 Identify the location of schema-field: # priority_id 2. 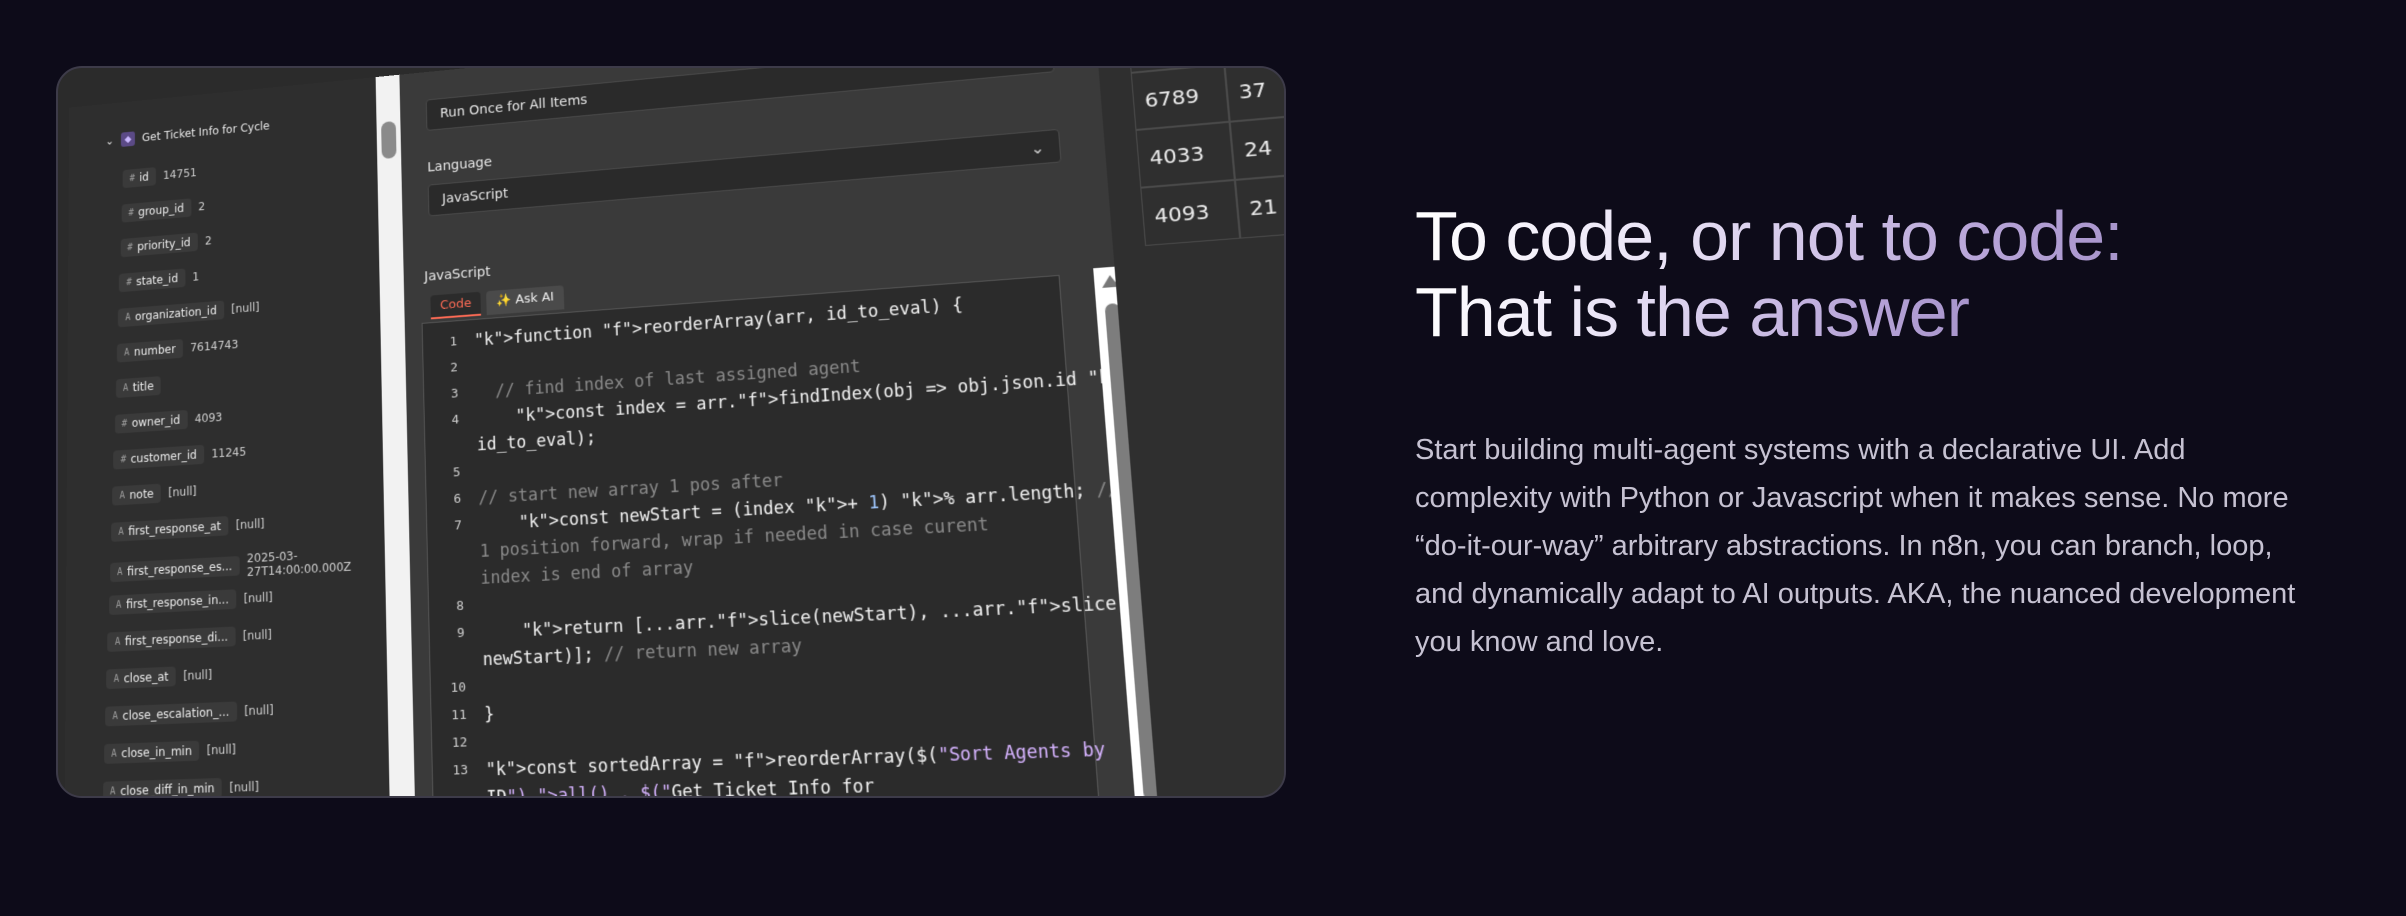
(166, 244).